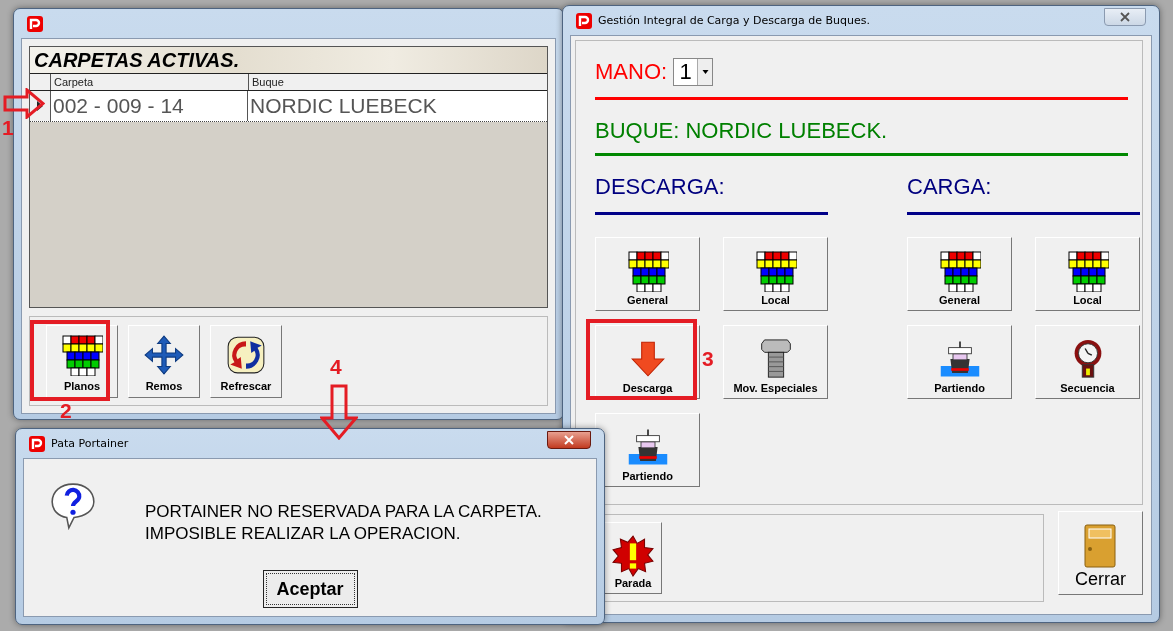 The height and width of the screenshot is (631, 1173). I want to click on dropdown-caret-icon, so click(705, 72).